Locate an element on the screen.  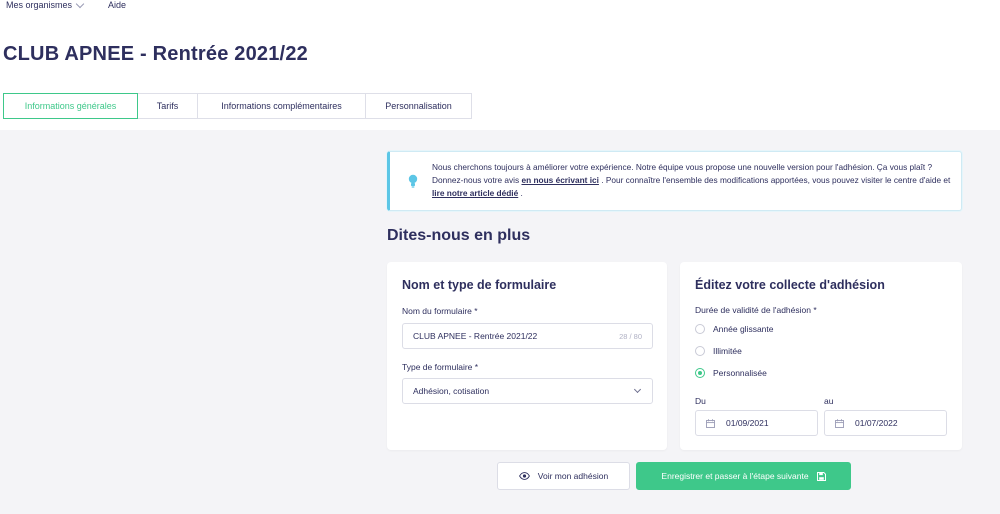
nav-help: Aide is located at coordinates (117, 5).